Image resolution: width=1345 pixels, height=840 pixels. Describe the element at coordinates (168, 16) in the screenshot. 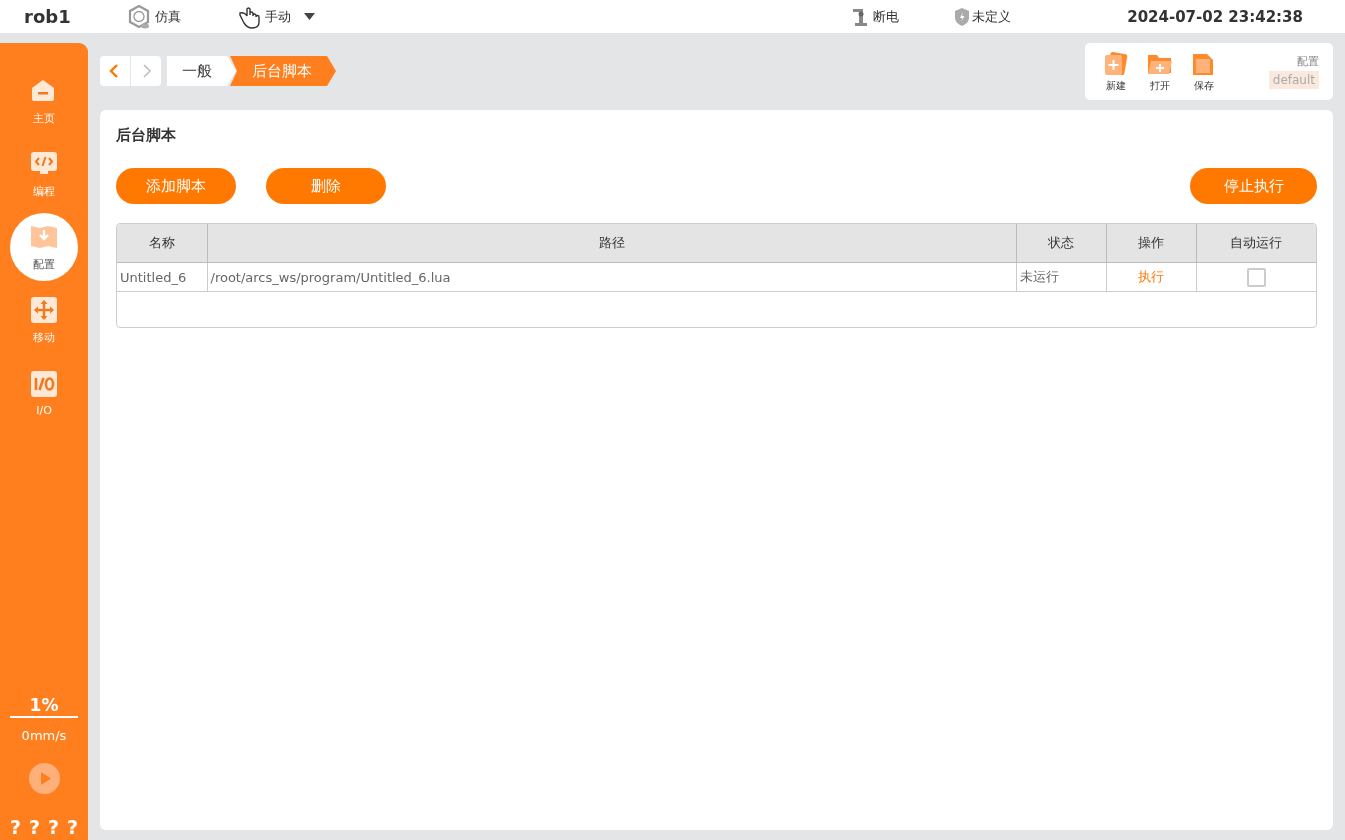

I see `mode-label: 仿真` at that location.